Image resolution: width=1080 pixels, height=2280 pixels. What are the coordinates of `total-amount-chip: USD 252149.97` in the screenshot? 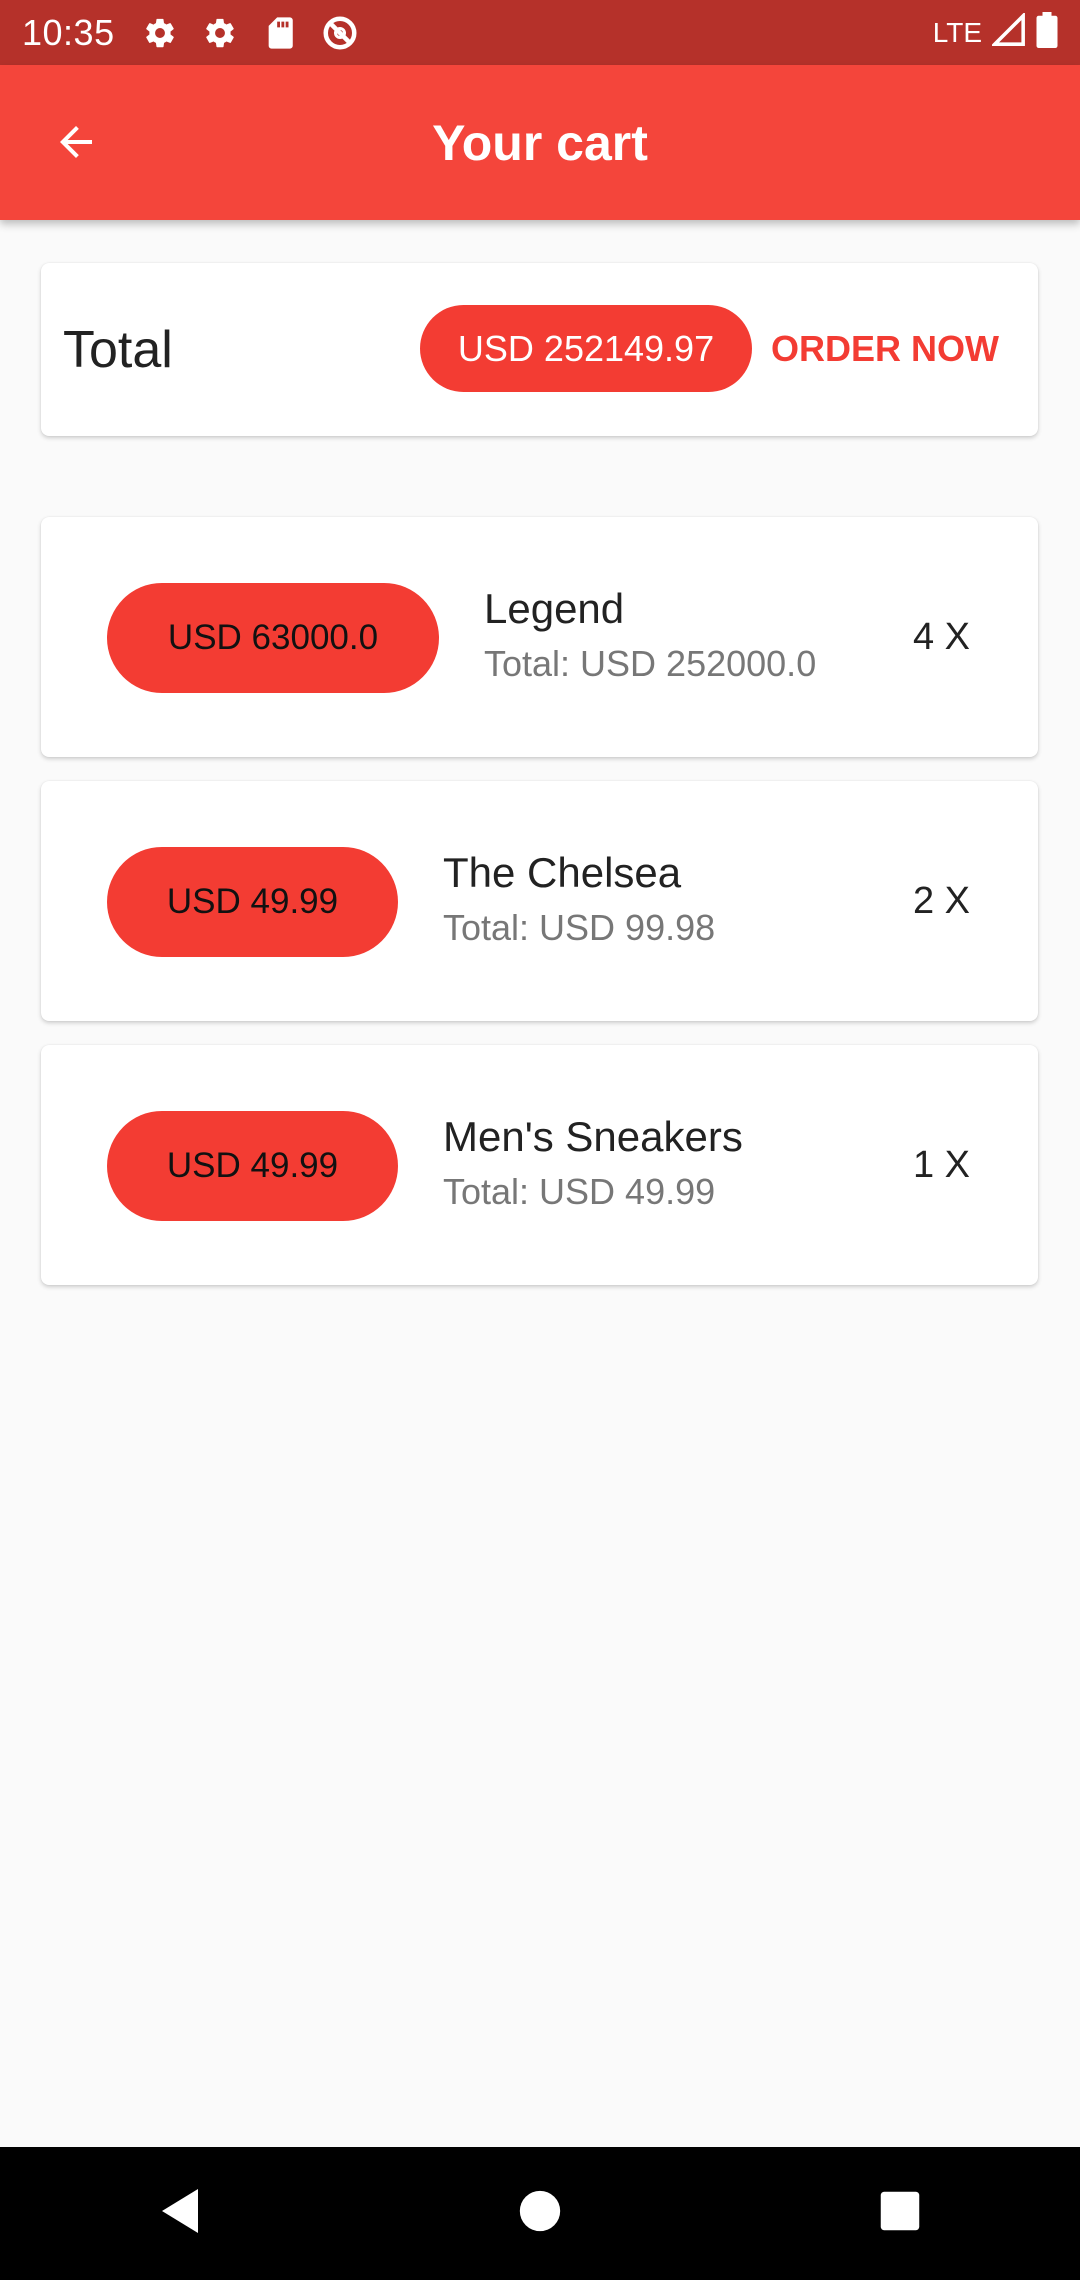 It's located at (586, 348).